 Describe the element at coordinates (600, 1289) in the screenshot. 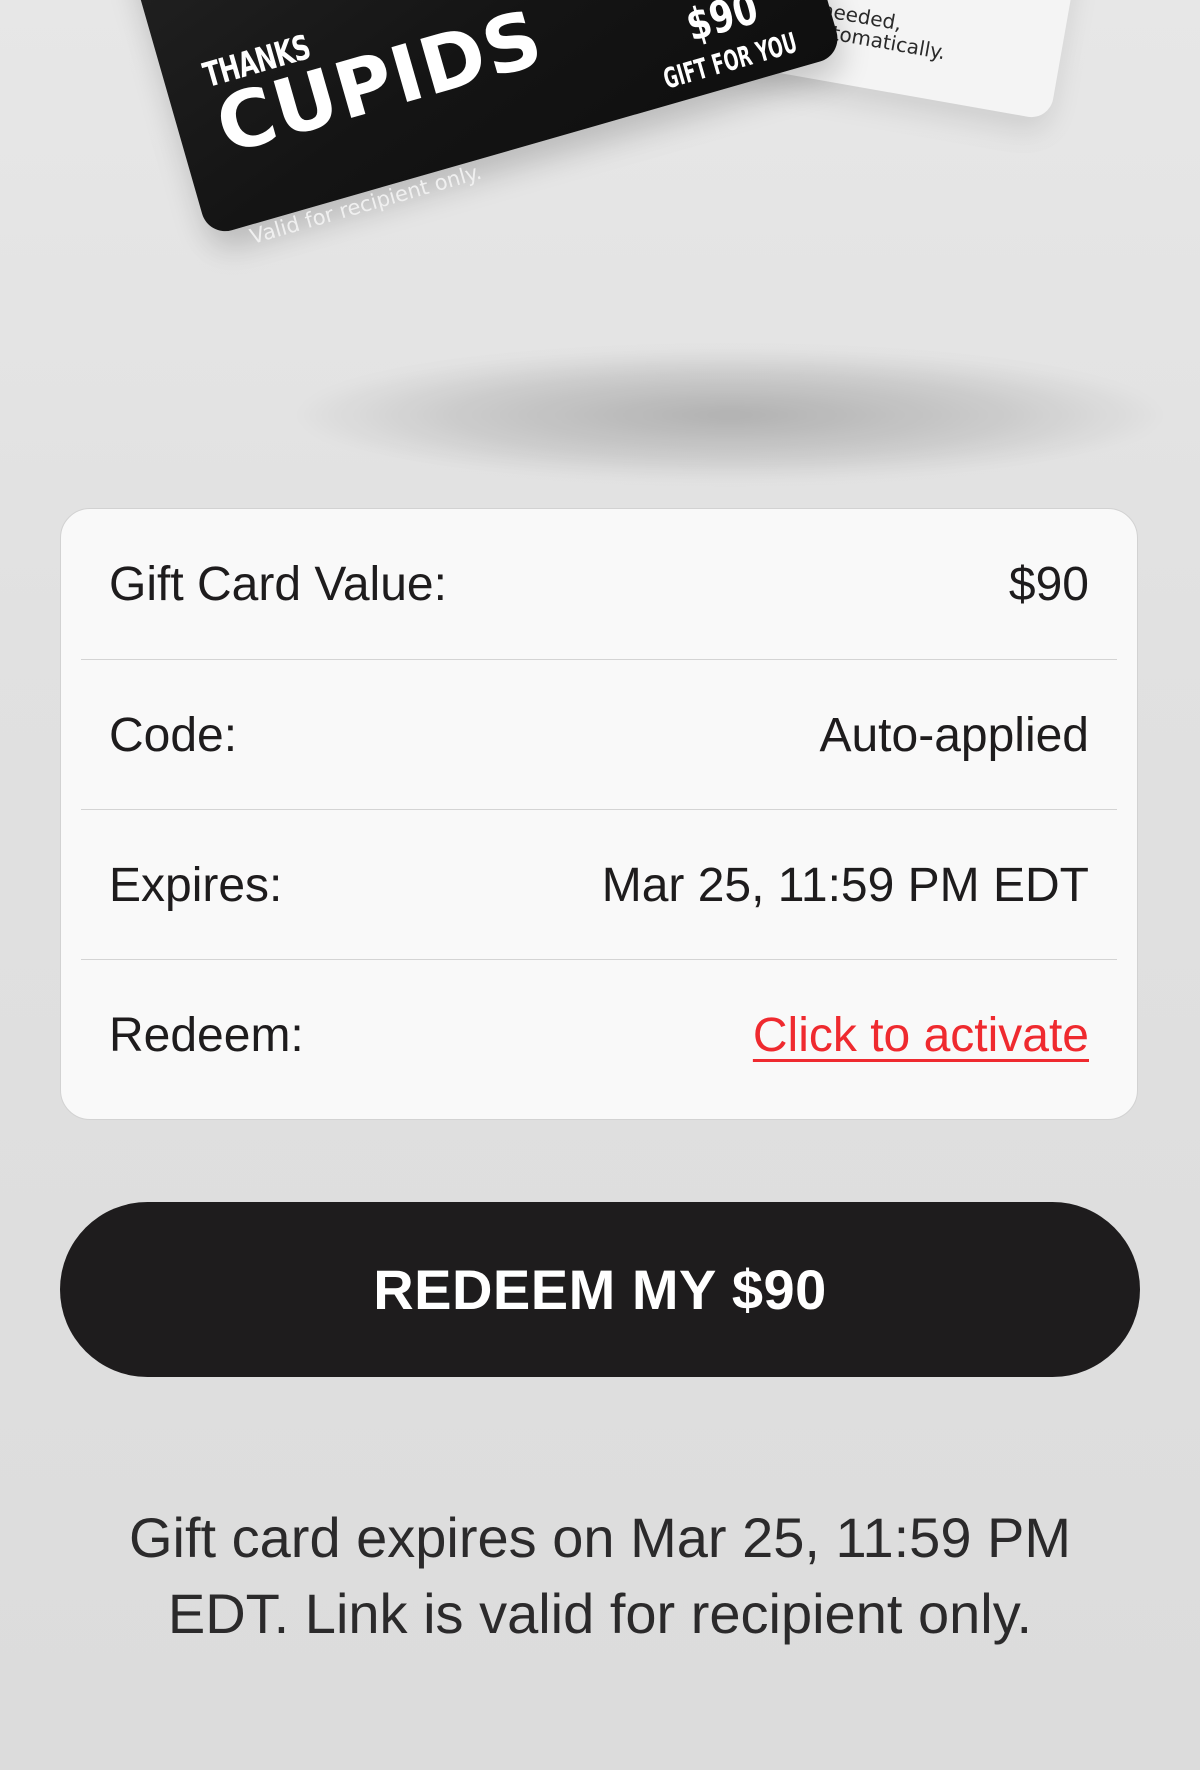

I see `redeem-button: REDEEM MY $90` at that location.